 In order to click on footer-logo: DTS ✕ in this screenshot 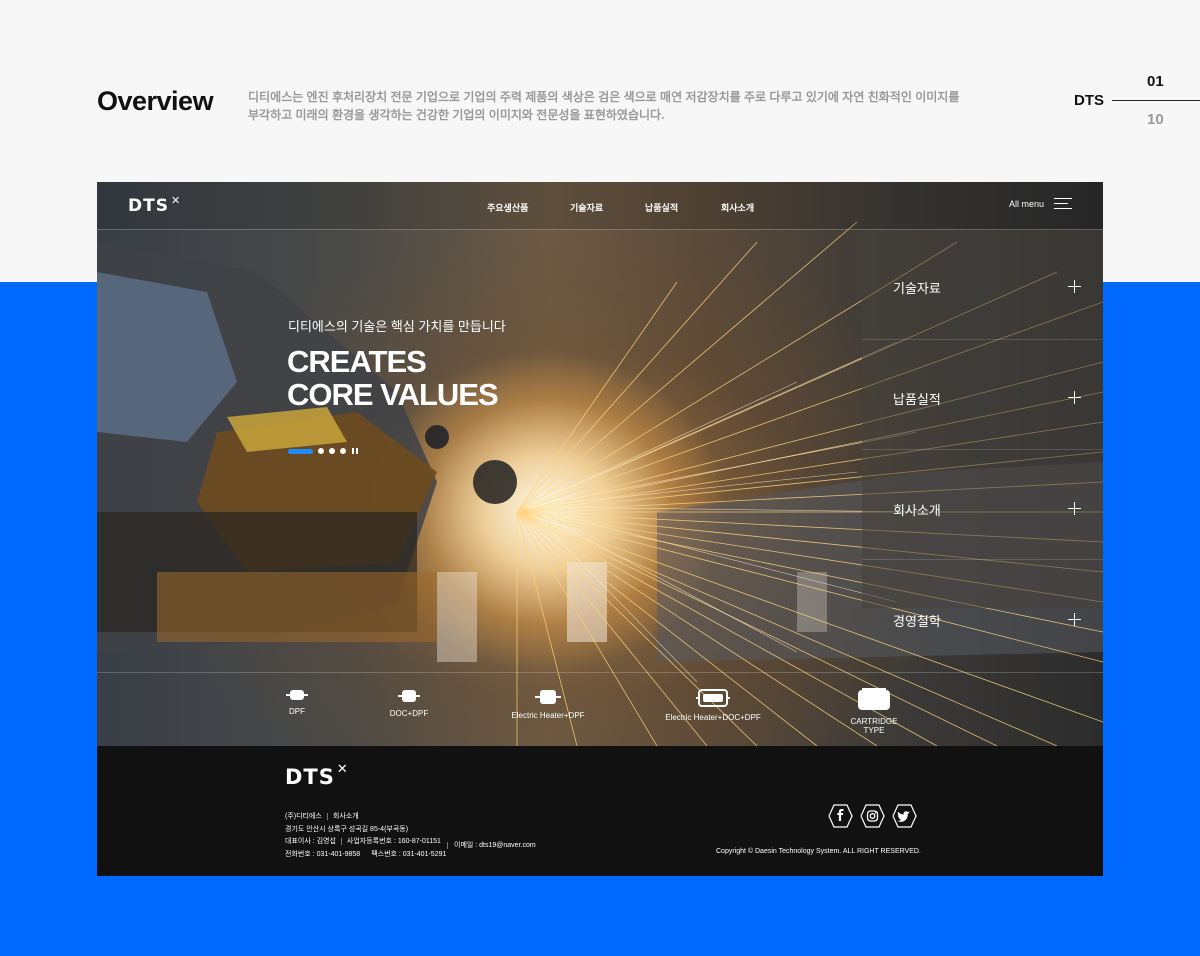, I will do `click(317, 775)`.